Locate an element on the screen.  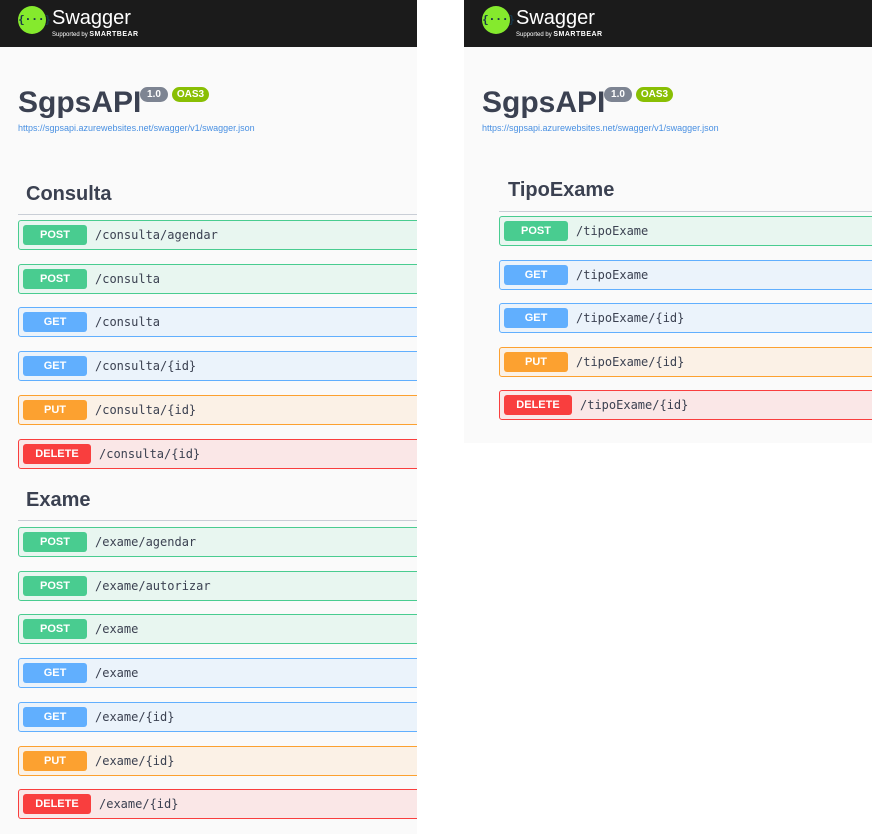
operation-path: /exame/autorizar is located at coordinates (153, 586).